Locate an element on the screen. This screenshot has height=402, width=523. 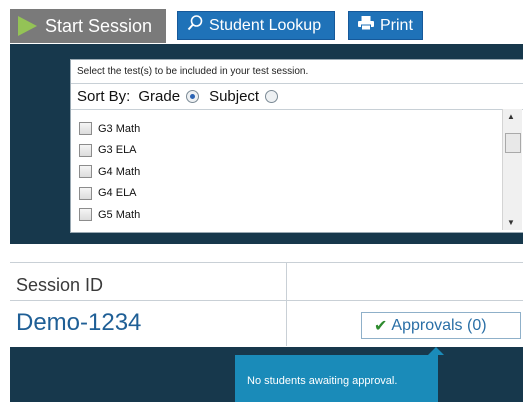
start-session-button: Start Session is located at coordinates (88, 26).